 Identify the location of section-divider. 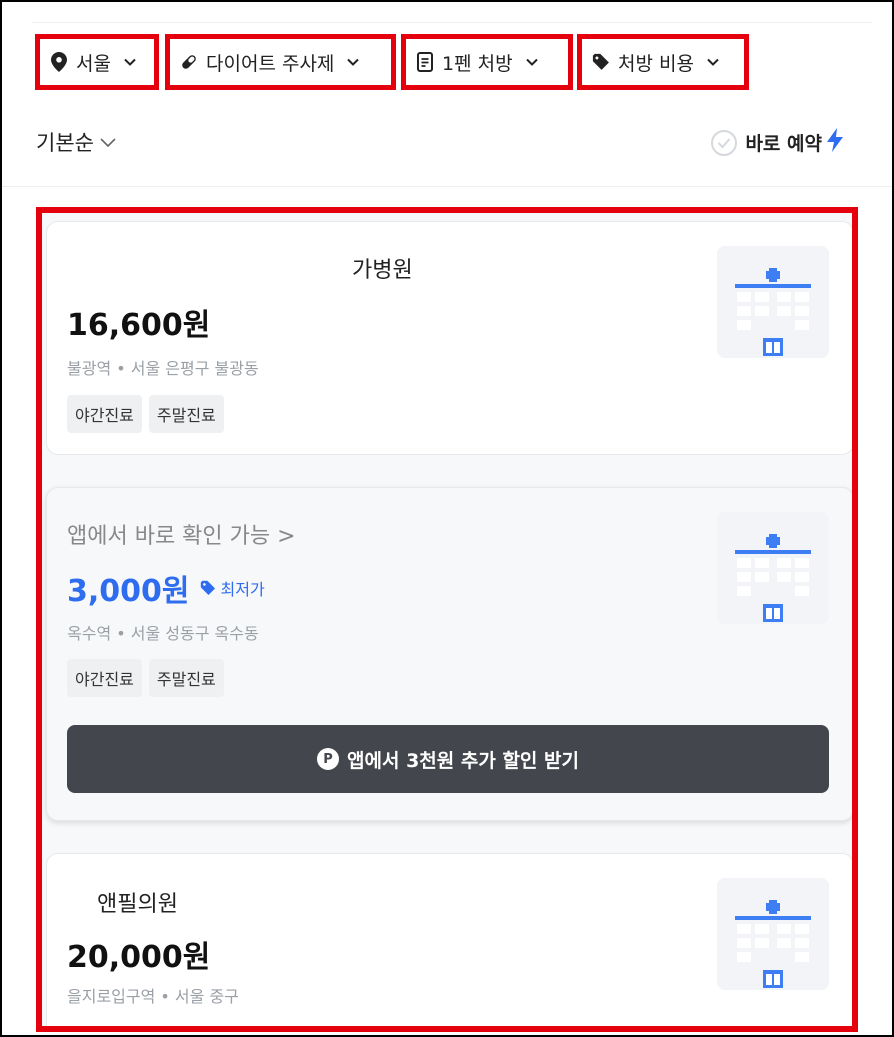
(447, 186).